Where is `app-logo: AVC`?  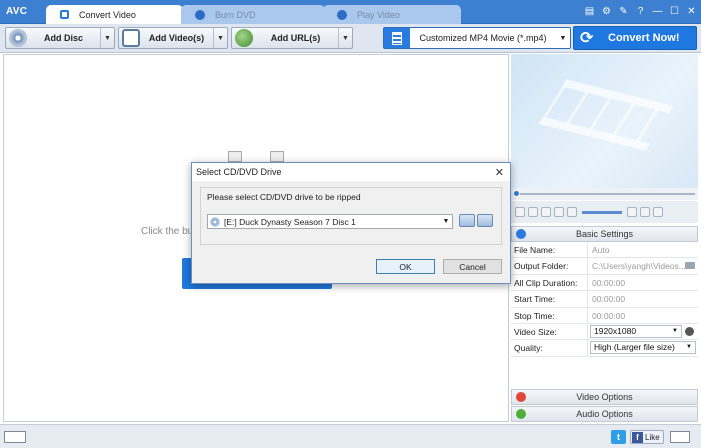
app-logo: AVC is located at coordinates (17, 11).